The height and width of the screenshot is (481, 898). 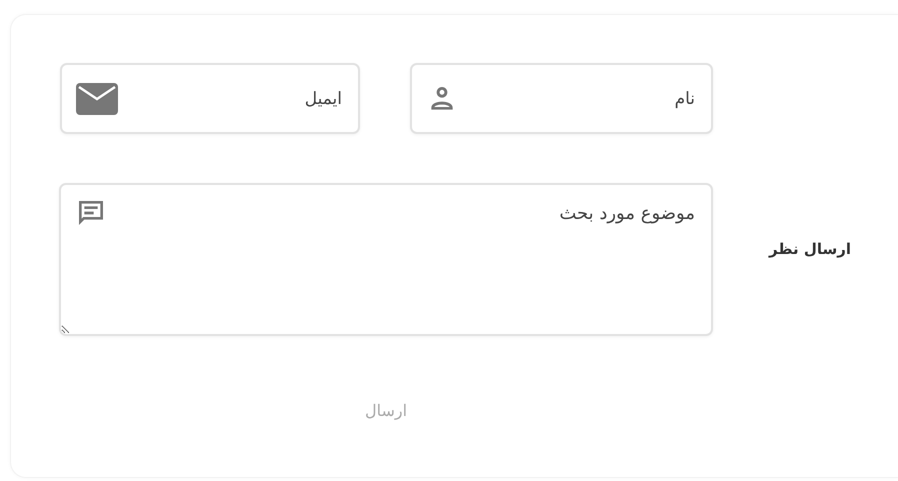 What do you see at coordinates (561, 98) in the screenshot?
I see `name-field: نام` at bounding box center [561, 98].